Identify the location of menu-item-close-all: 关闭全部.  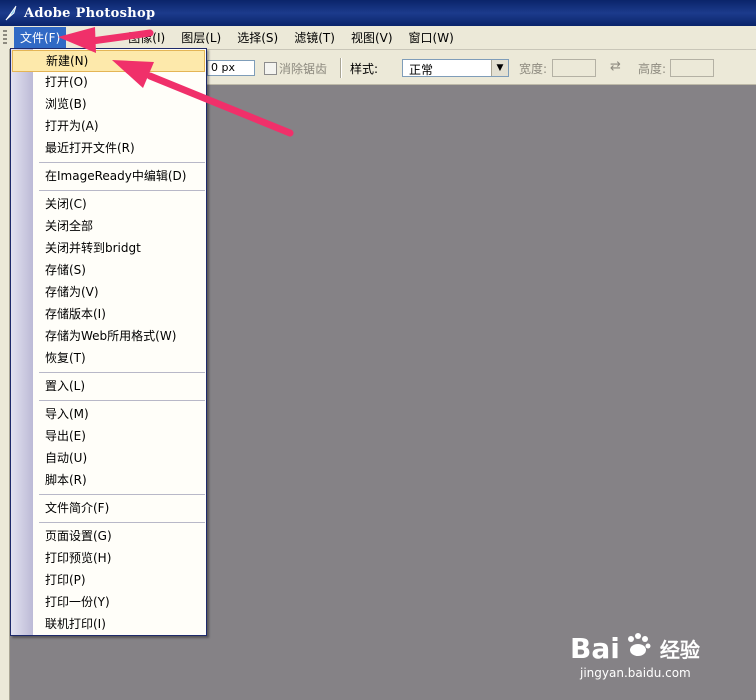
(108, 226).